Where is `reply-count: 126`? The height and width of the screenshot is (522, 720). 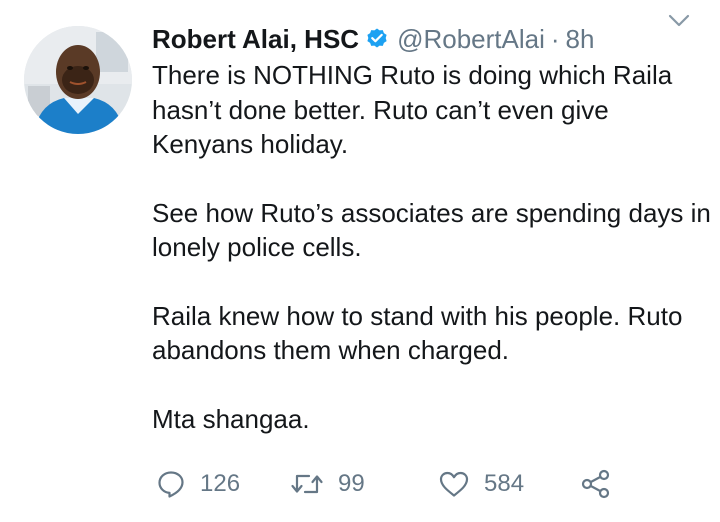 reply-count: 126 is located at coordinates (220, 483).